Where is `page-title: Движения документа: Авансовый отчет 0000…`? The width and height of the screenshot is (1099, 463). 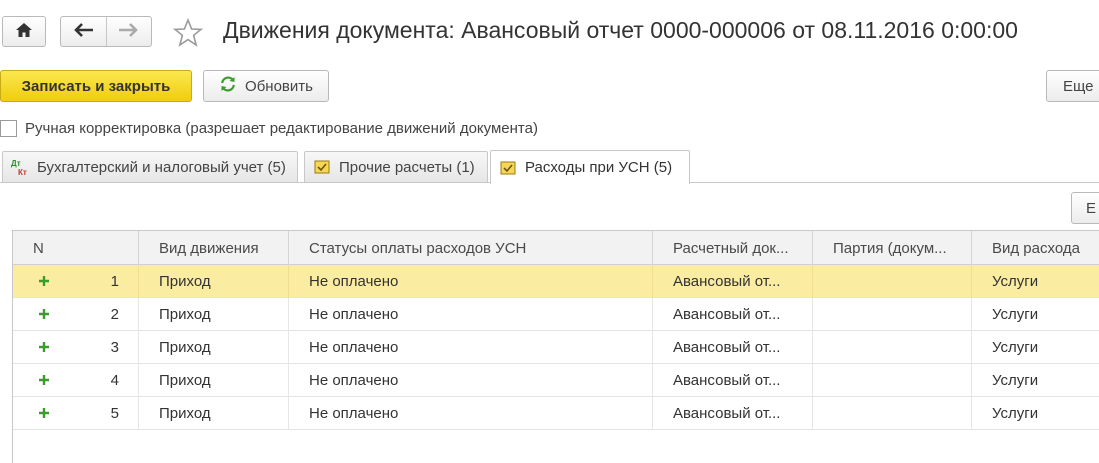 page-title: Движения документа: Авансовый отчет 0000… is located at coordinates (620, 30).